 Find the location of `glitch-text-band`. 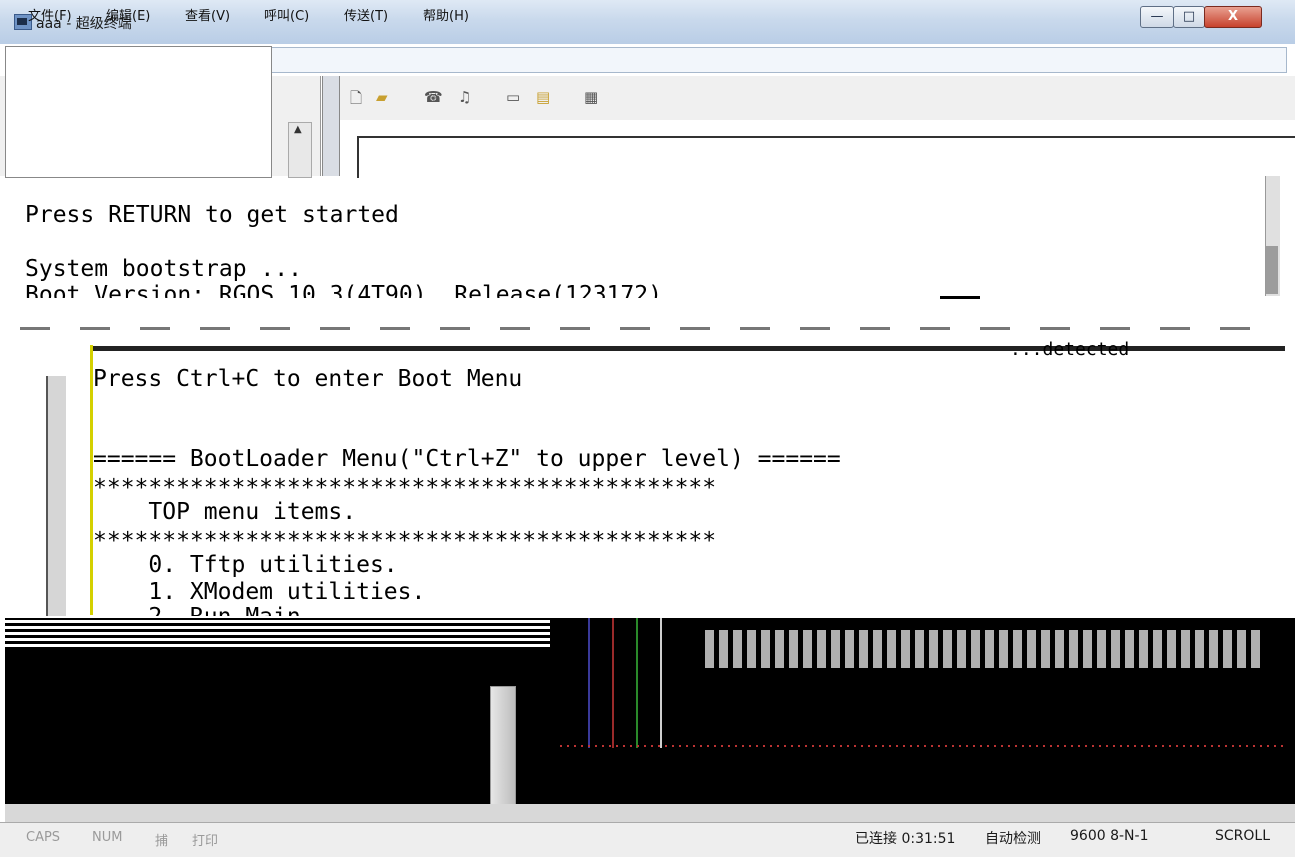

glitch-text-band is located at coordinates (985, 649).